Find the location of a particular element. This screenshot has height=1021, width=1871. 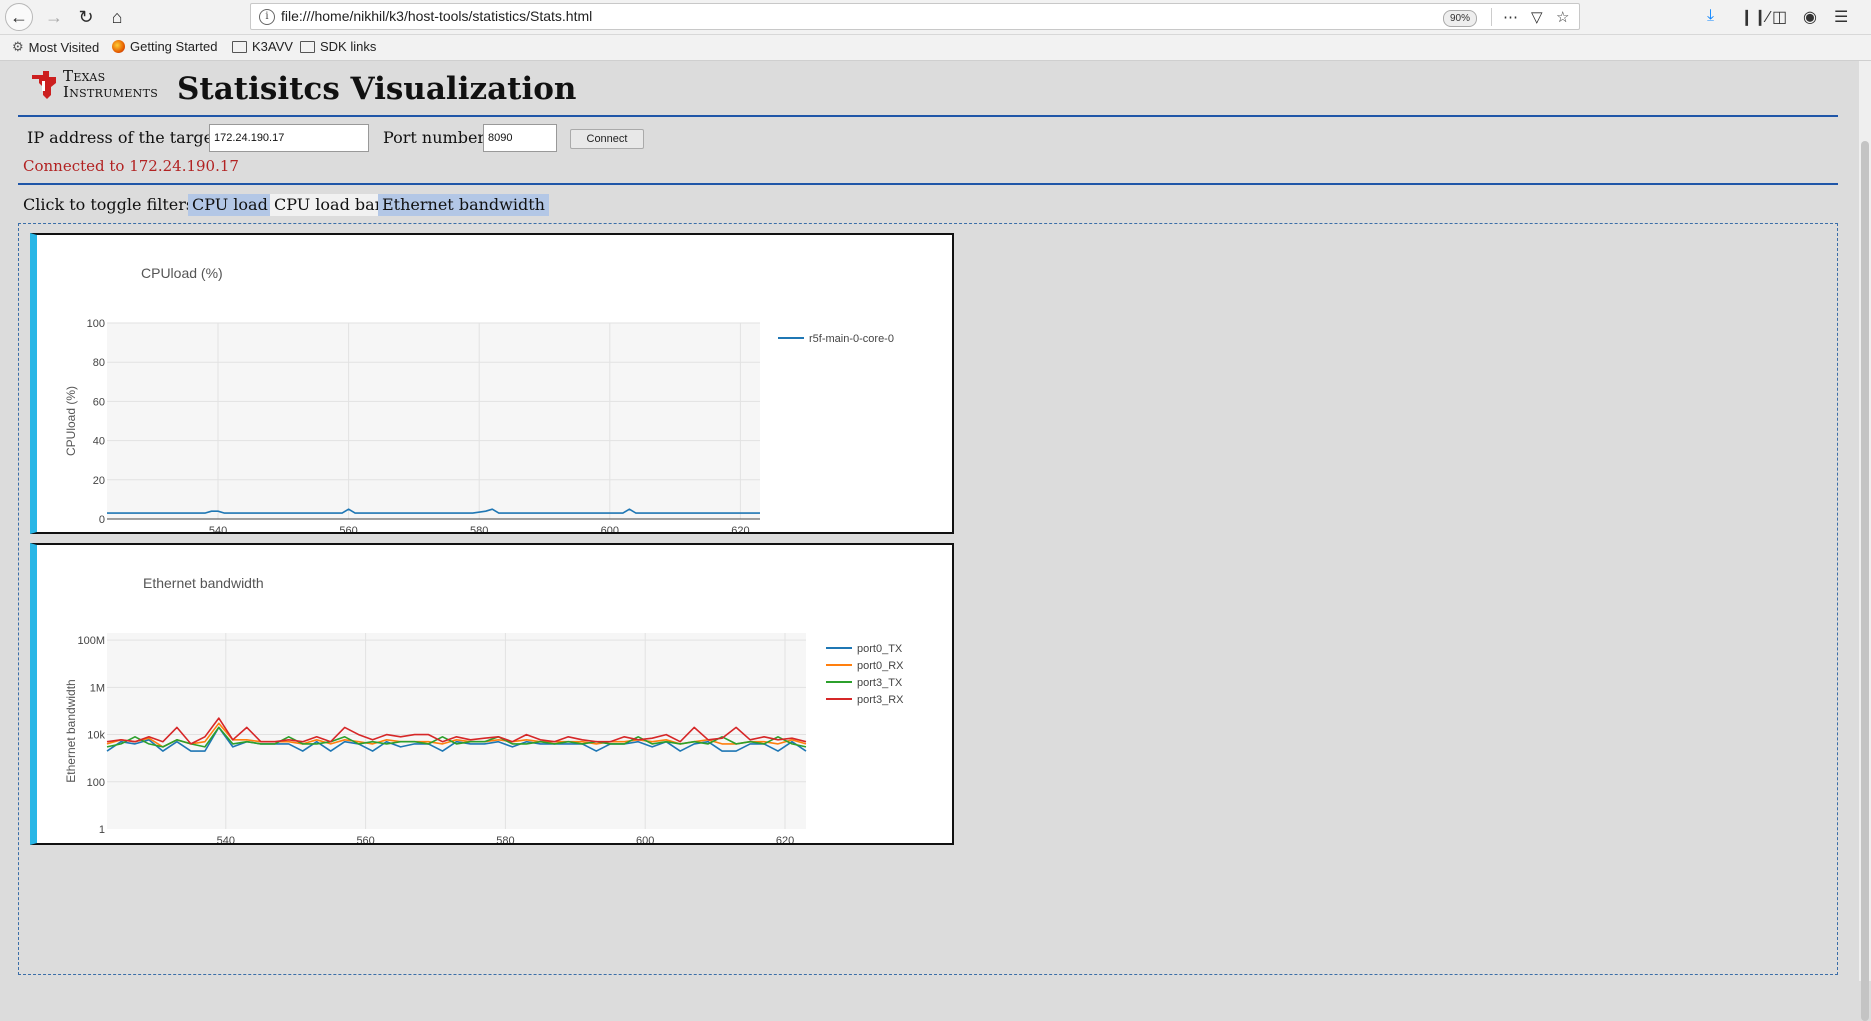

bookmark-label: K3AVV is located at coordinates (272, 46).